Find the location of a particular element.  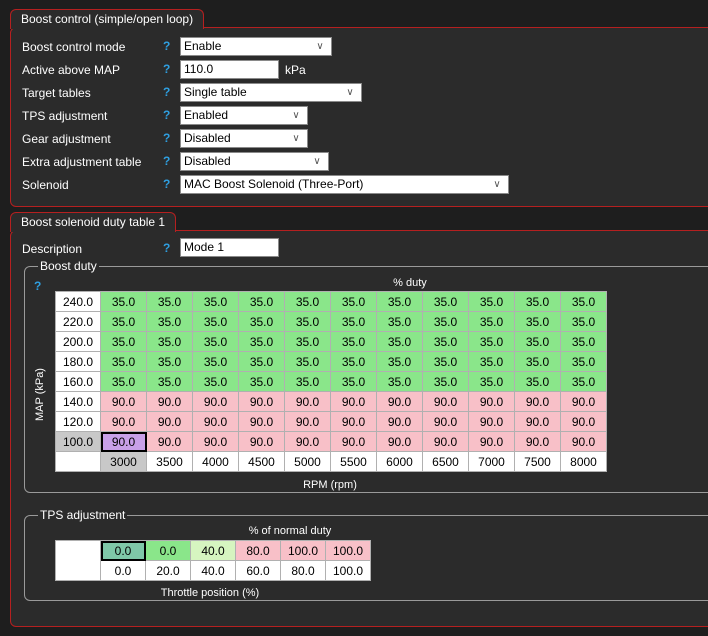

throttle-axis-cell: 40.0 is located at coordinates (213, 570).